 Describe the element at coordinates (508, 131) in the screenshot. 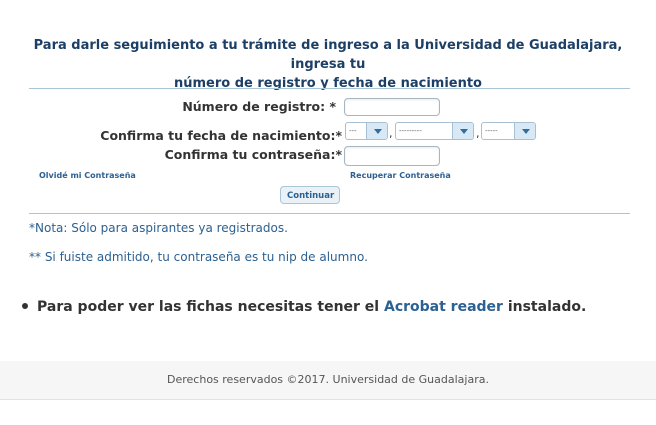

I see `fecha-year-select: -----` at that location.